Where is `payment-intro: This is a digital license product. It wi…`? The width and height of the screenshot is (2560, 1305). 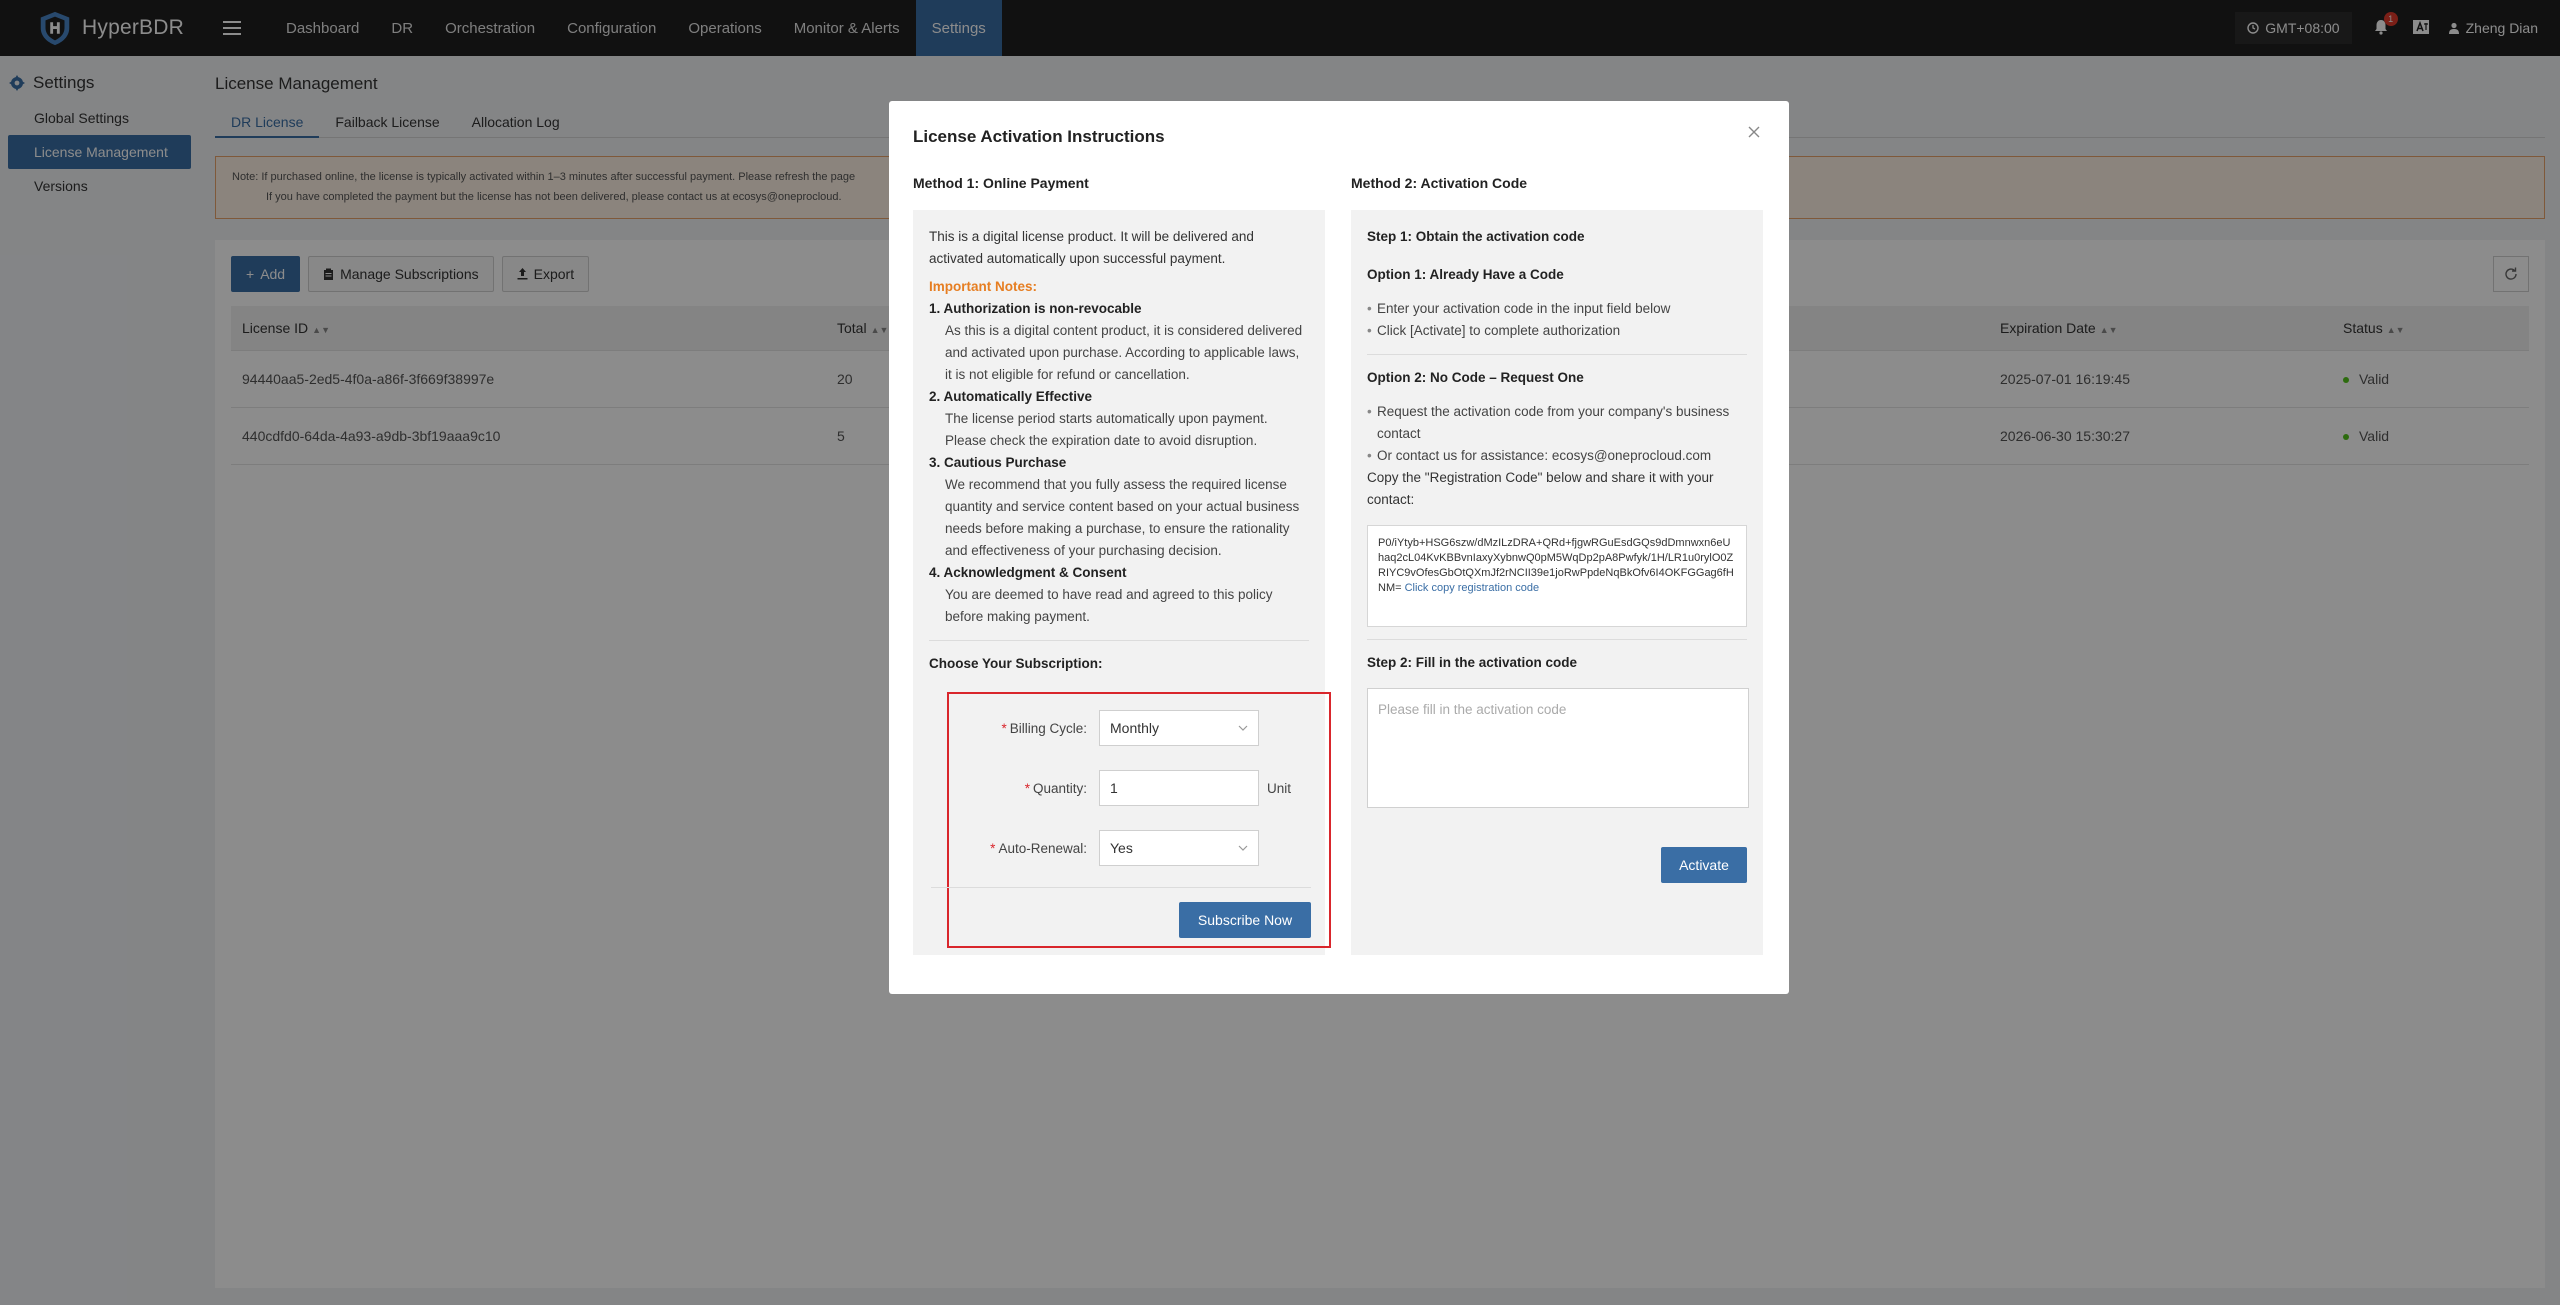 payment-intro: This is a digital license product. It wi… is located at coordinates (1091, 247).